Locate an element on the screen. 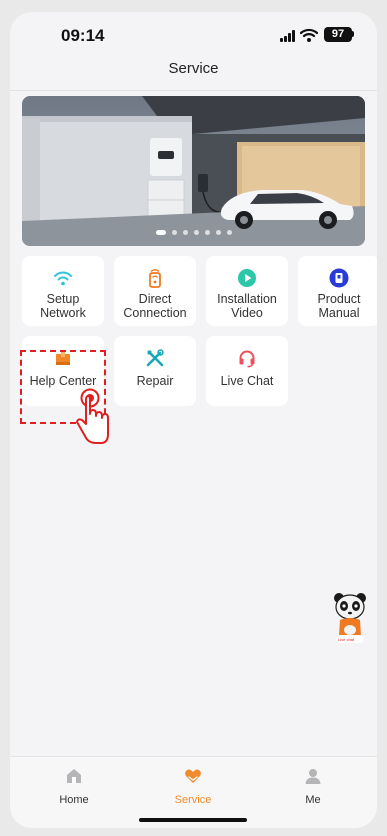 The image size is (387, 836). direct-connection-label-1: Direct is located at coordinates (155, 299).